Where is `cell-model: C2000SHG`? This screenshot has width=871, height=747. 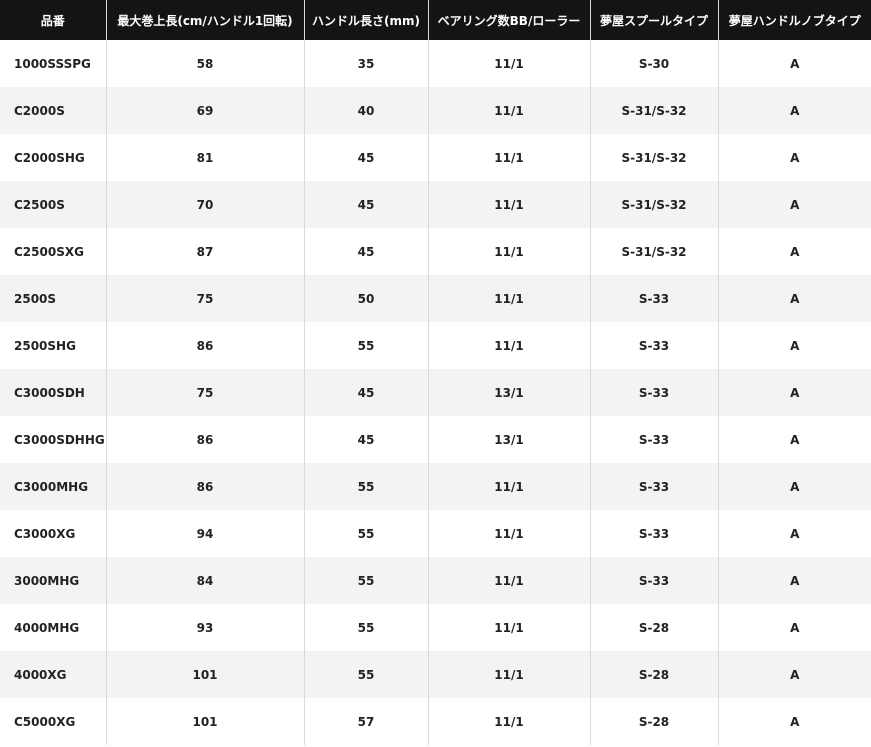 cell-model: C2000SHG is located at coordinates (53, 157).